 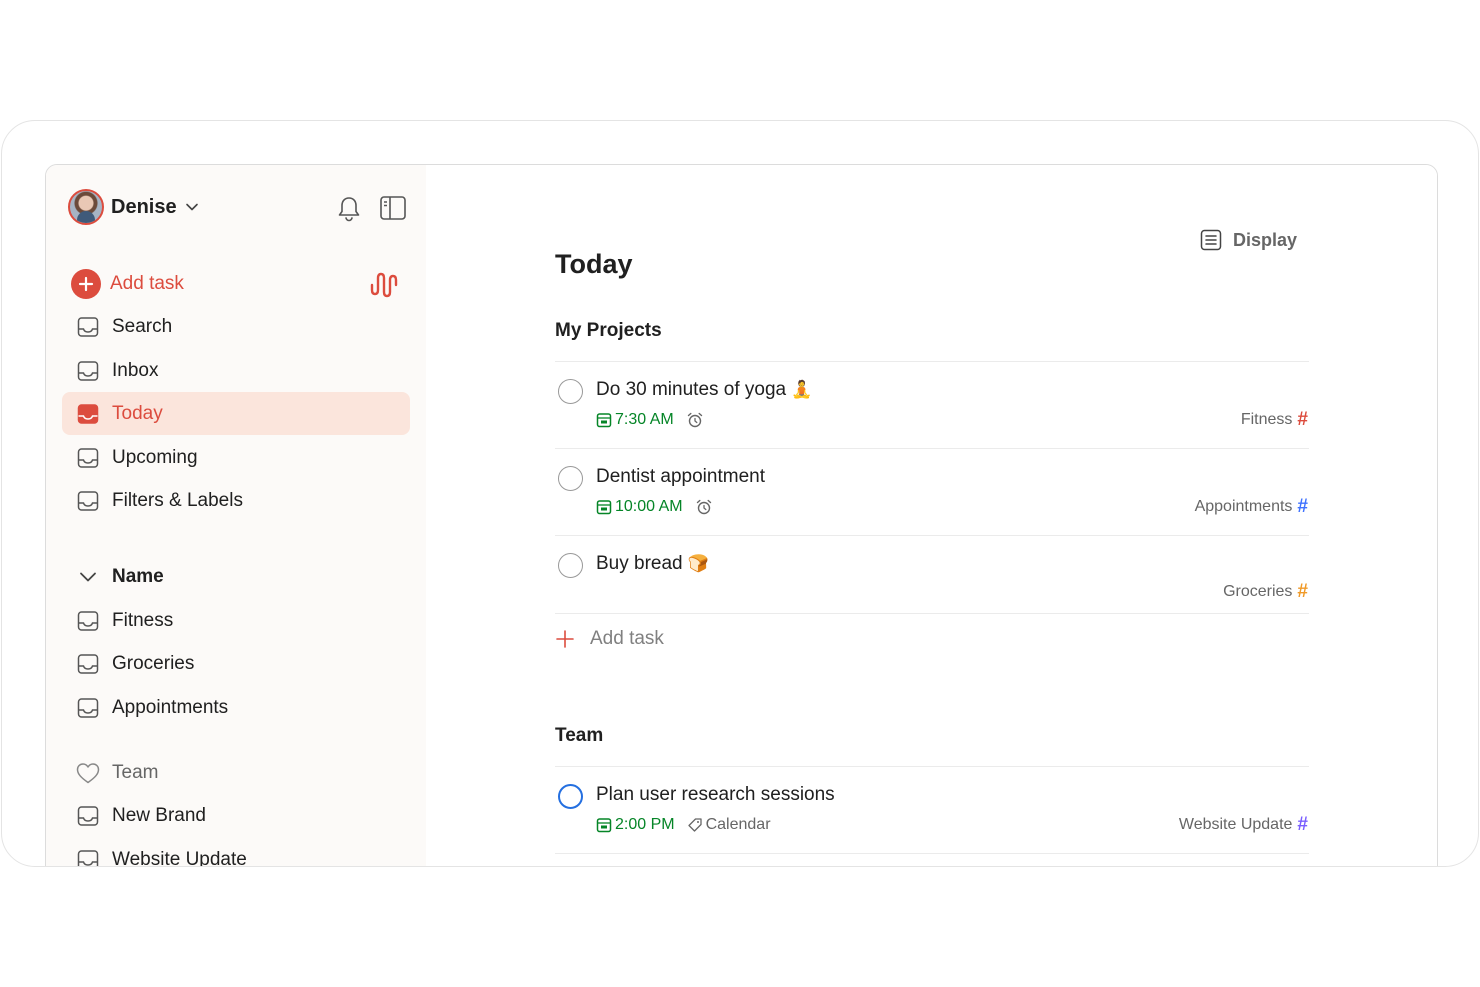 I want to click on sidebar-item-website-update: Website Update, so click(x=236, y=852).